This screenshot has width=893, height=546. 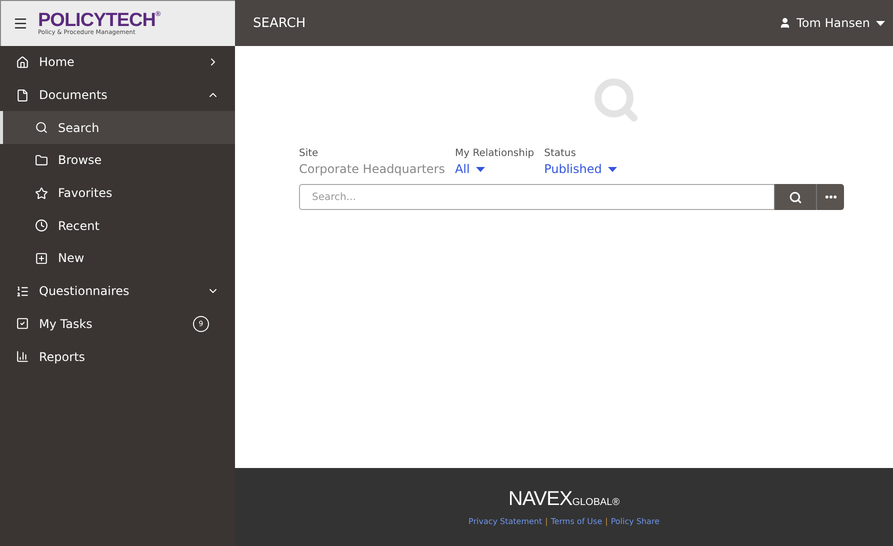 I want to click on user-icon, so click(x=784, y=23).